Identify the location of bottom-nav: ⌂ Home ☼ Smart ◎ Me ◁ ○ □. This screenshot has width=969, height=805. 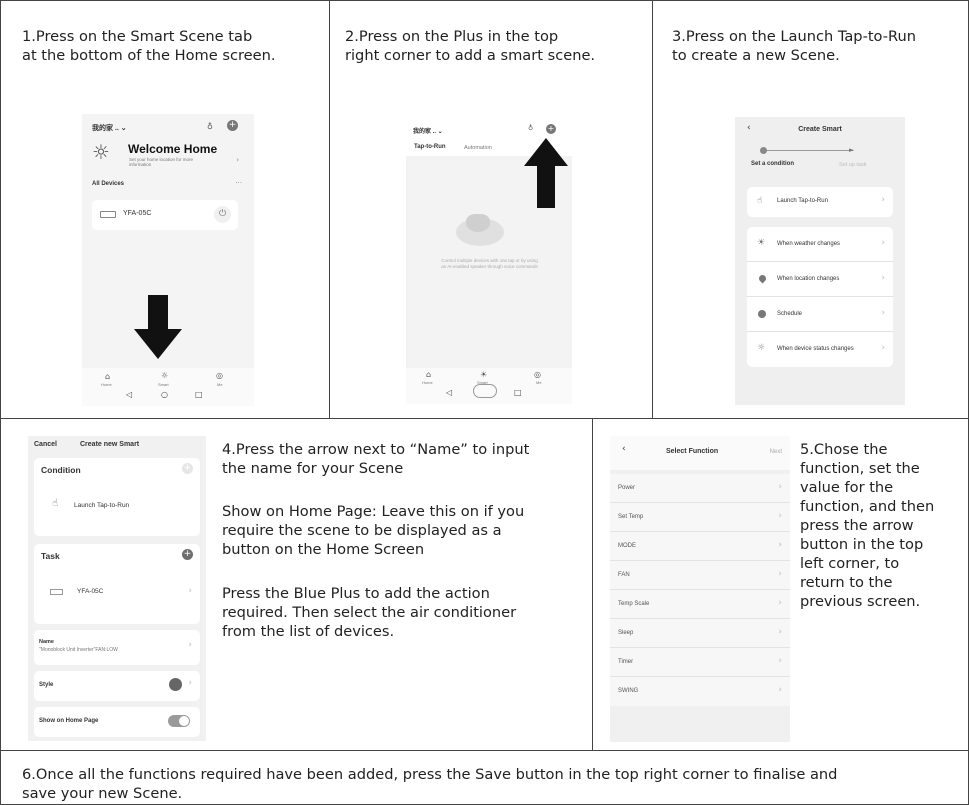
(168, 387).